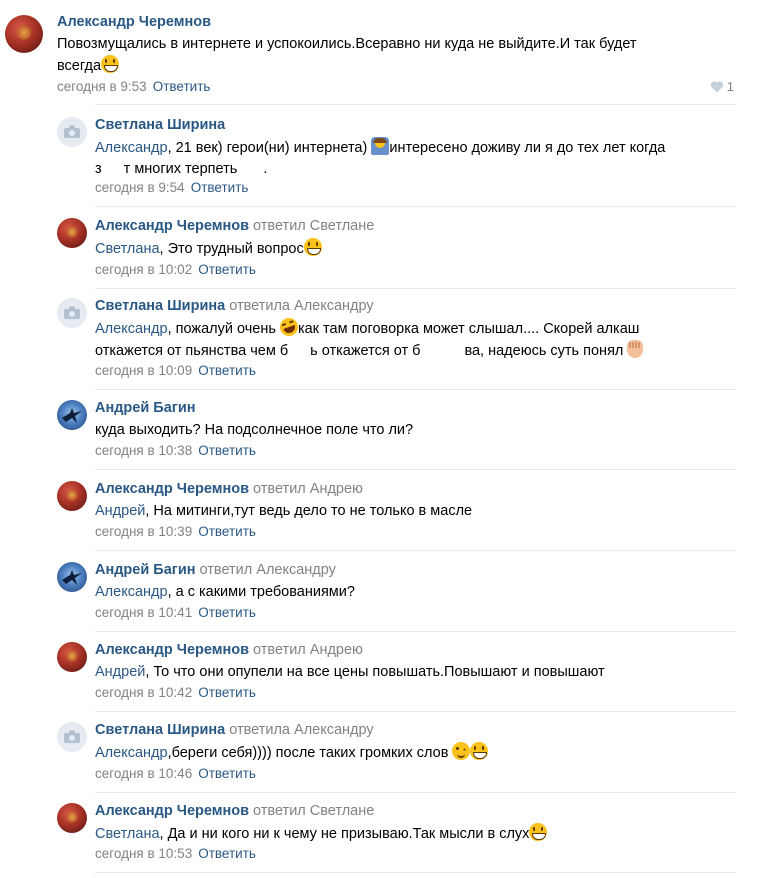 Image resolution: width=760 pixels, height=878 pixels. What do you see at coordinates (215, 570) in the screenshot?
I see `comment-author: Андрей Багин ответил Александру` at bounding box center [215, 570].